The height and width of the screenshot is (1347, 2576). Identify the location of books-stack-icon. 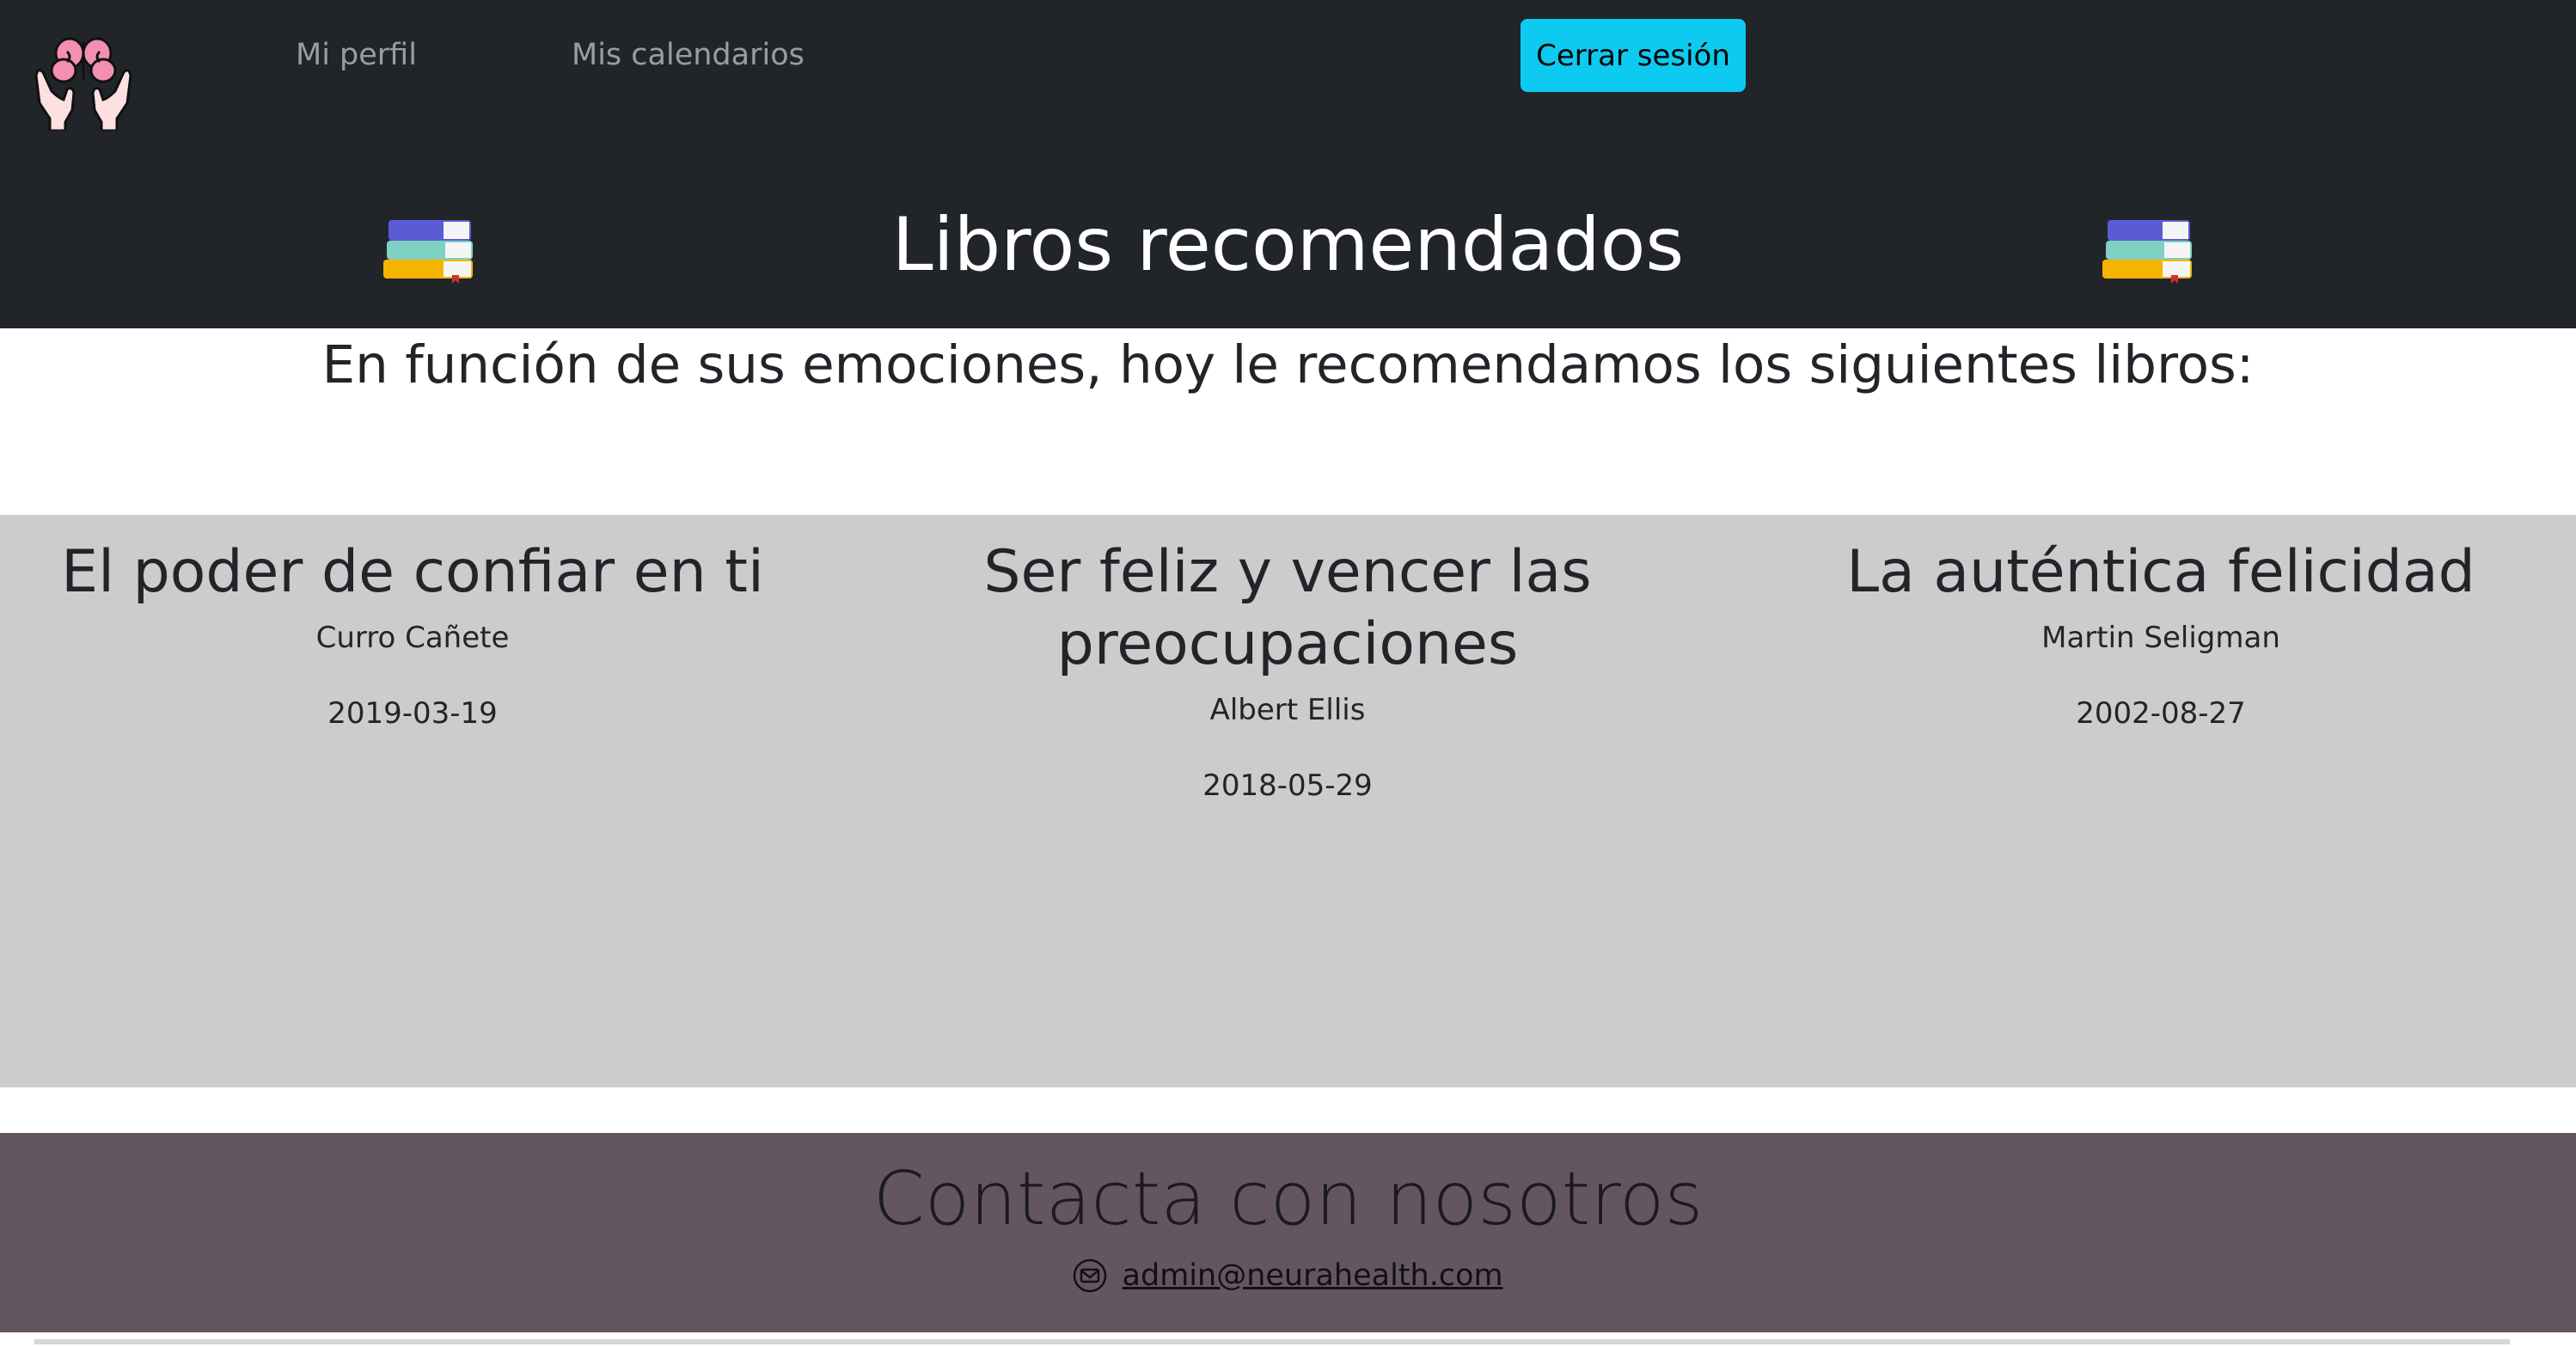
(2147, 252).